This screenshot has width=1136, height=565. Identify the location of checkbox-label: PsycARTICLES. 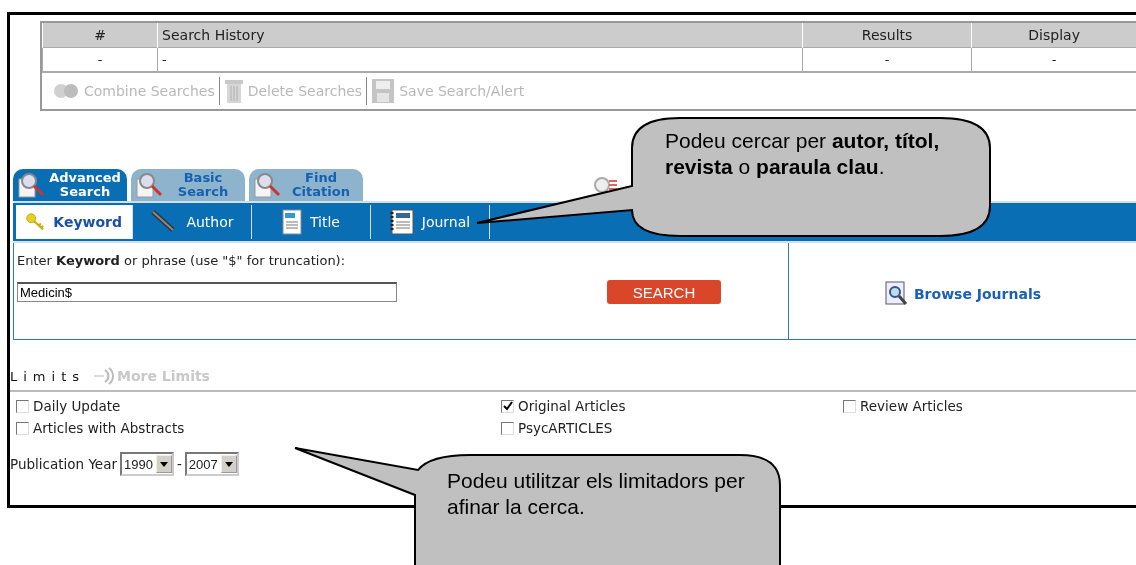
(565, 428).